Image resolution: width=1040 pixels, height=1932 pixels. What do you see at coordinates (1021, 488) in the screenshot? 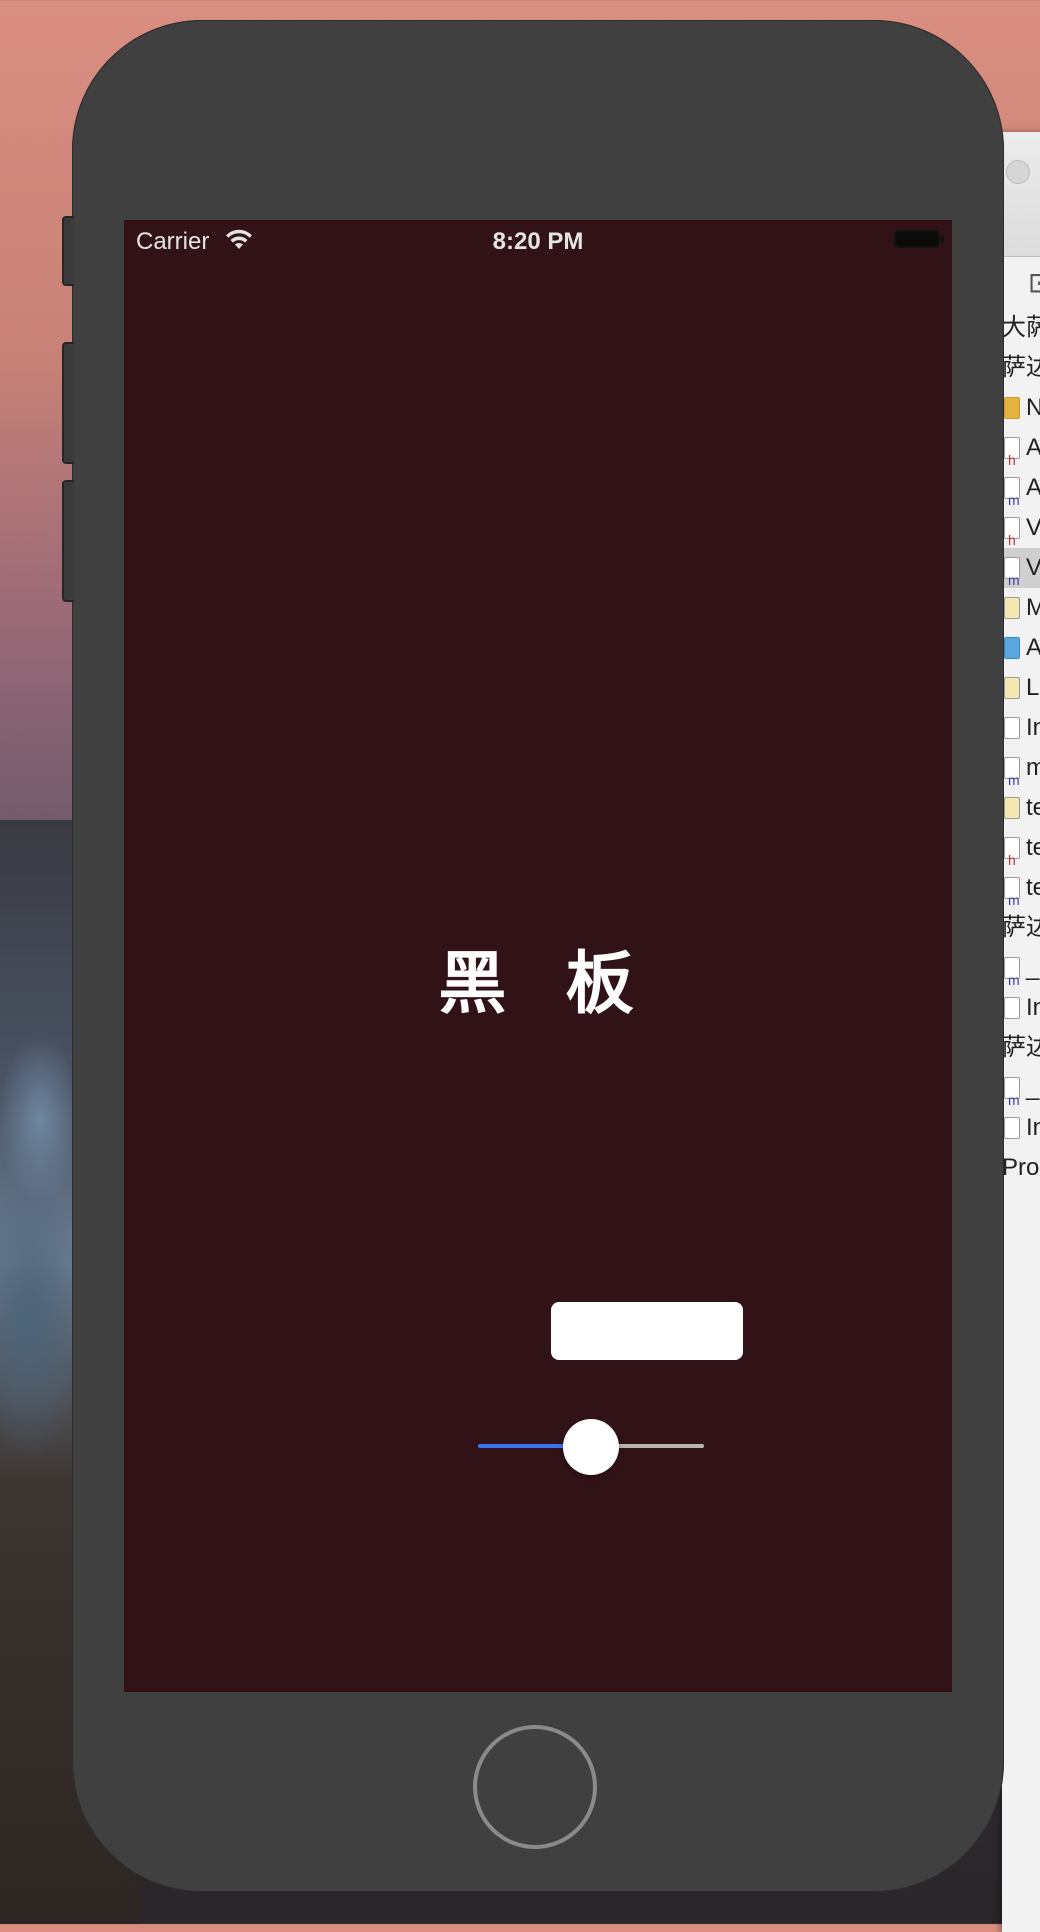
I see `navigator-row: mA` at bounding box center [1021, 488].